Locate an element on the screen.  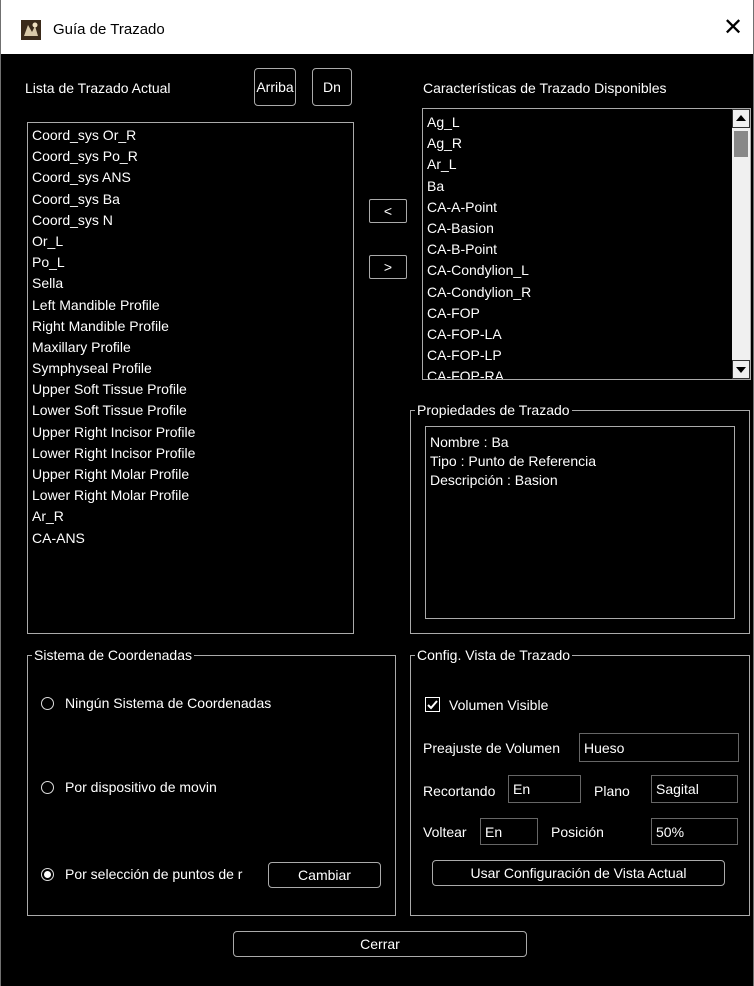
list-item: Ag_L is located at coordinates (586, 122).